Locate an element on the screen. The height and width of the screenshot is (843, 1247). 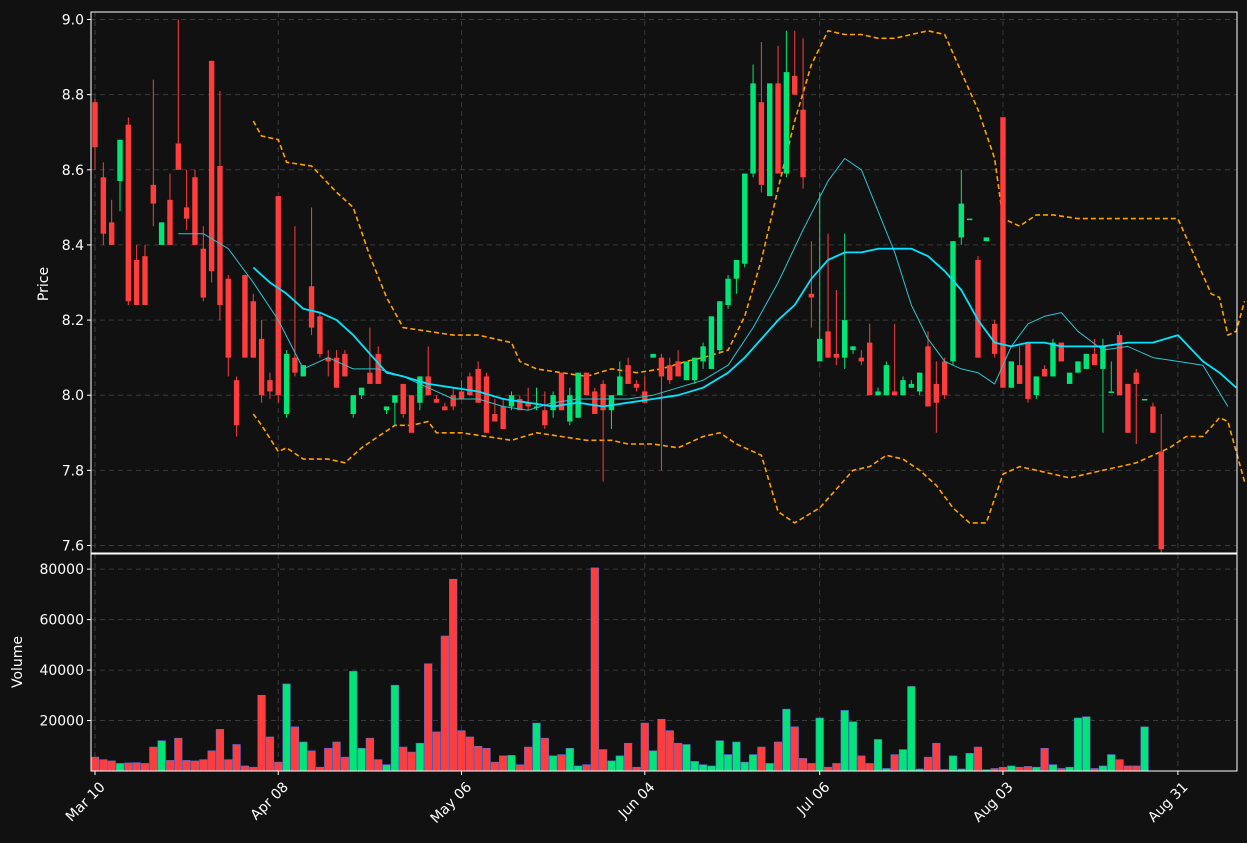
price-axis-label: Price is located at coordinates (44, 284).